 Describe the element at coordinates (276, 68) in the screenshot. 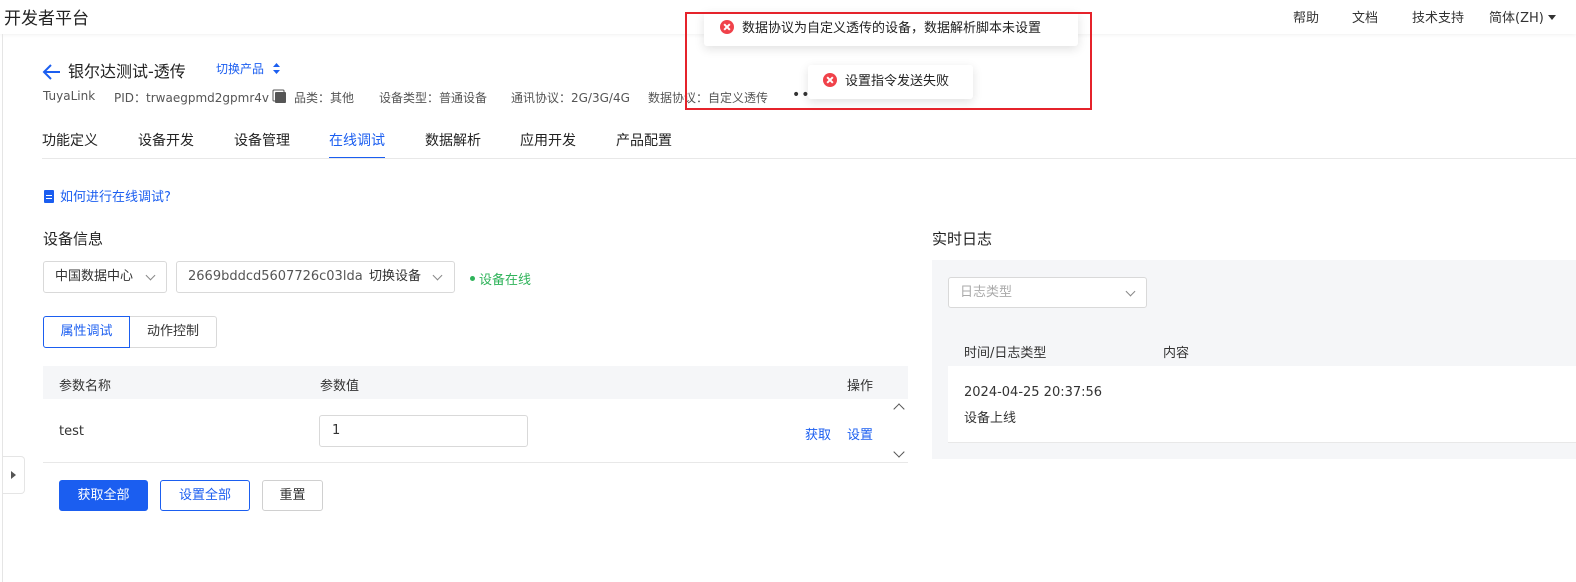

I see `sort-icon` at that location.